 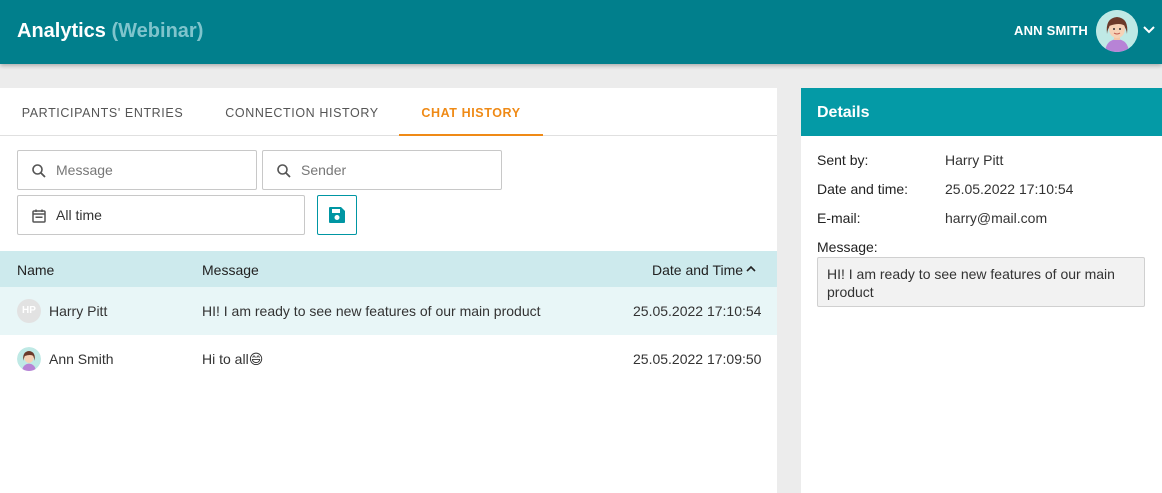 I want to click on app-subtitle: (Webinar), so click(x=157, y=31).